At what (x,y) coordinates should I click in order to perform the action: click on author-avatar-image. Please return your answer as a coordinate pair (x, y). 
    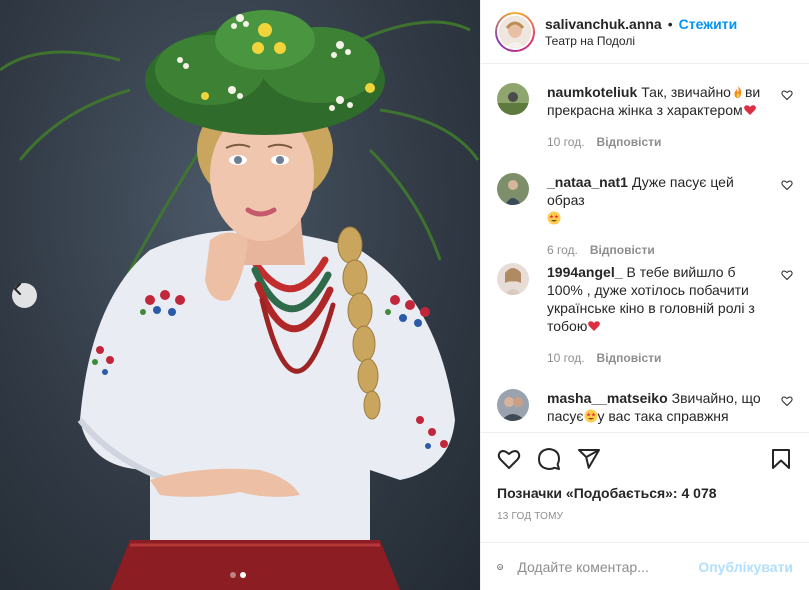
    Looking at the image, I should click on (515, 31).